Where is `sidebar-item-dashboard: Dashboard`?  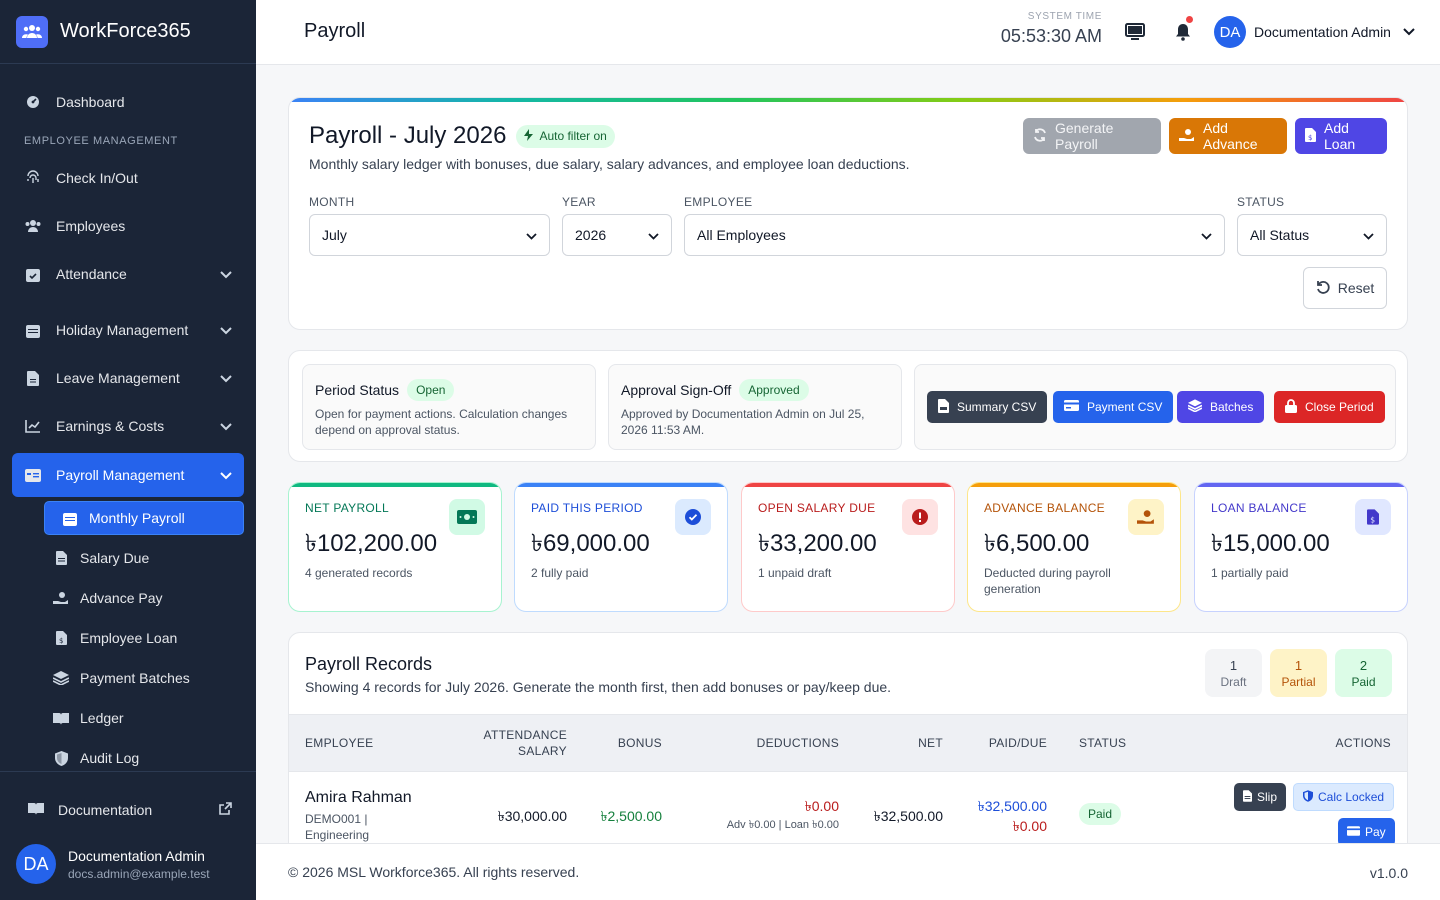
sidebar-item-dashboard: Dashboard is located at coordinates (128, 102).